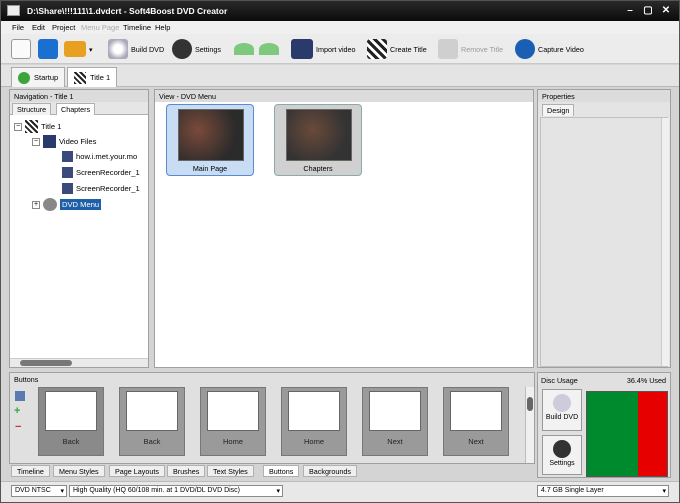 The image size is (680, 503). I want to click on new-project-button, so click(21, 49).